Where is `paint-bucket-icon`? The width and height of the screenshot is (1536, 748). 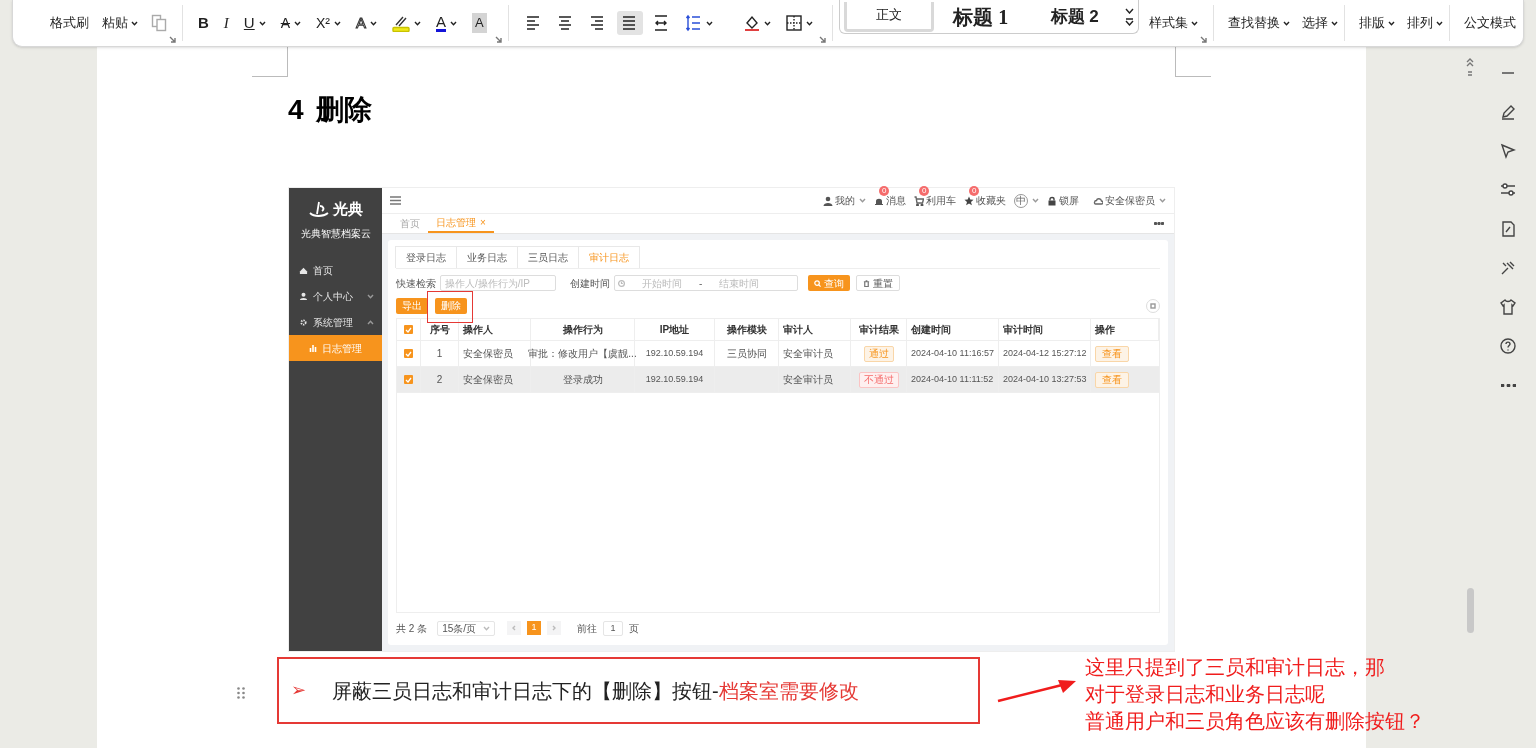
paint-bucket-icon is located at coordinates (751, 23).